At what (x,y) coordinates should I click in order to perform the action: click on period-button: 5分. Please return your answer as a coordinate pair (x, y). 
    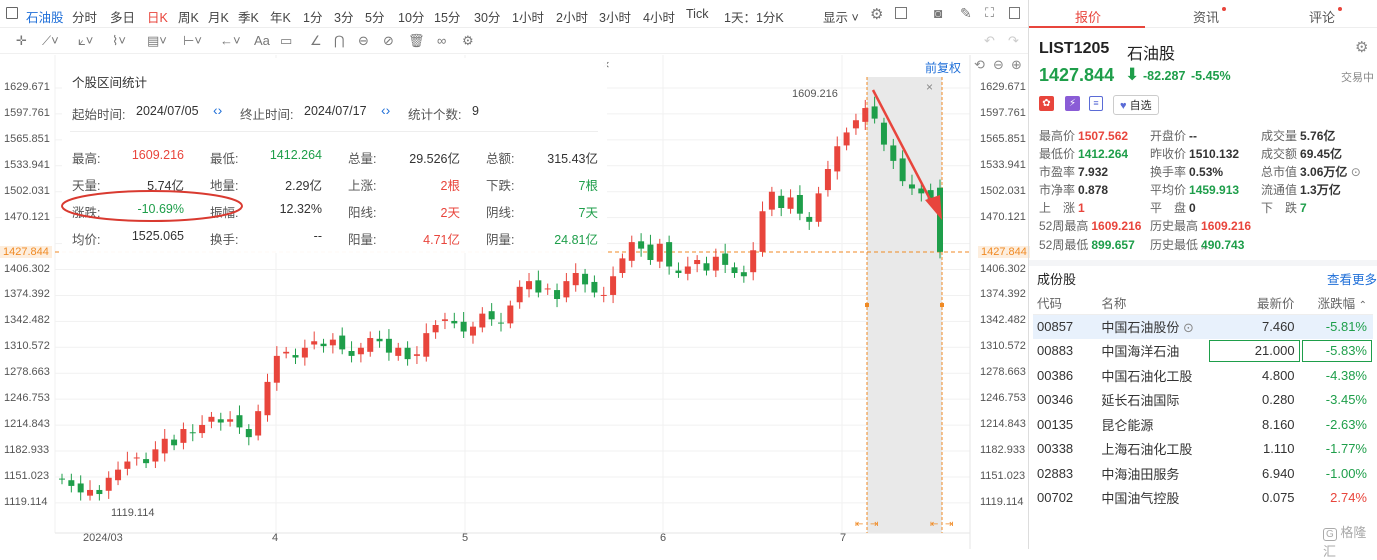
    Looking at the image, I should click on (374, 16).